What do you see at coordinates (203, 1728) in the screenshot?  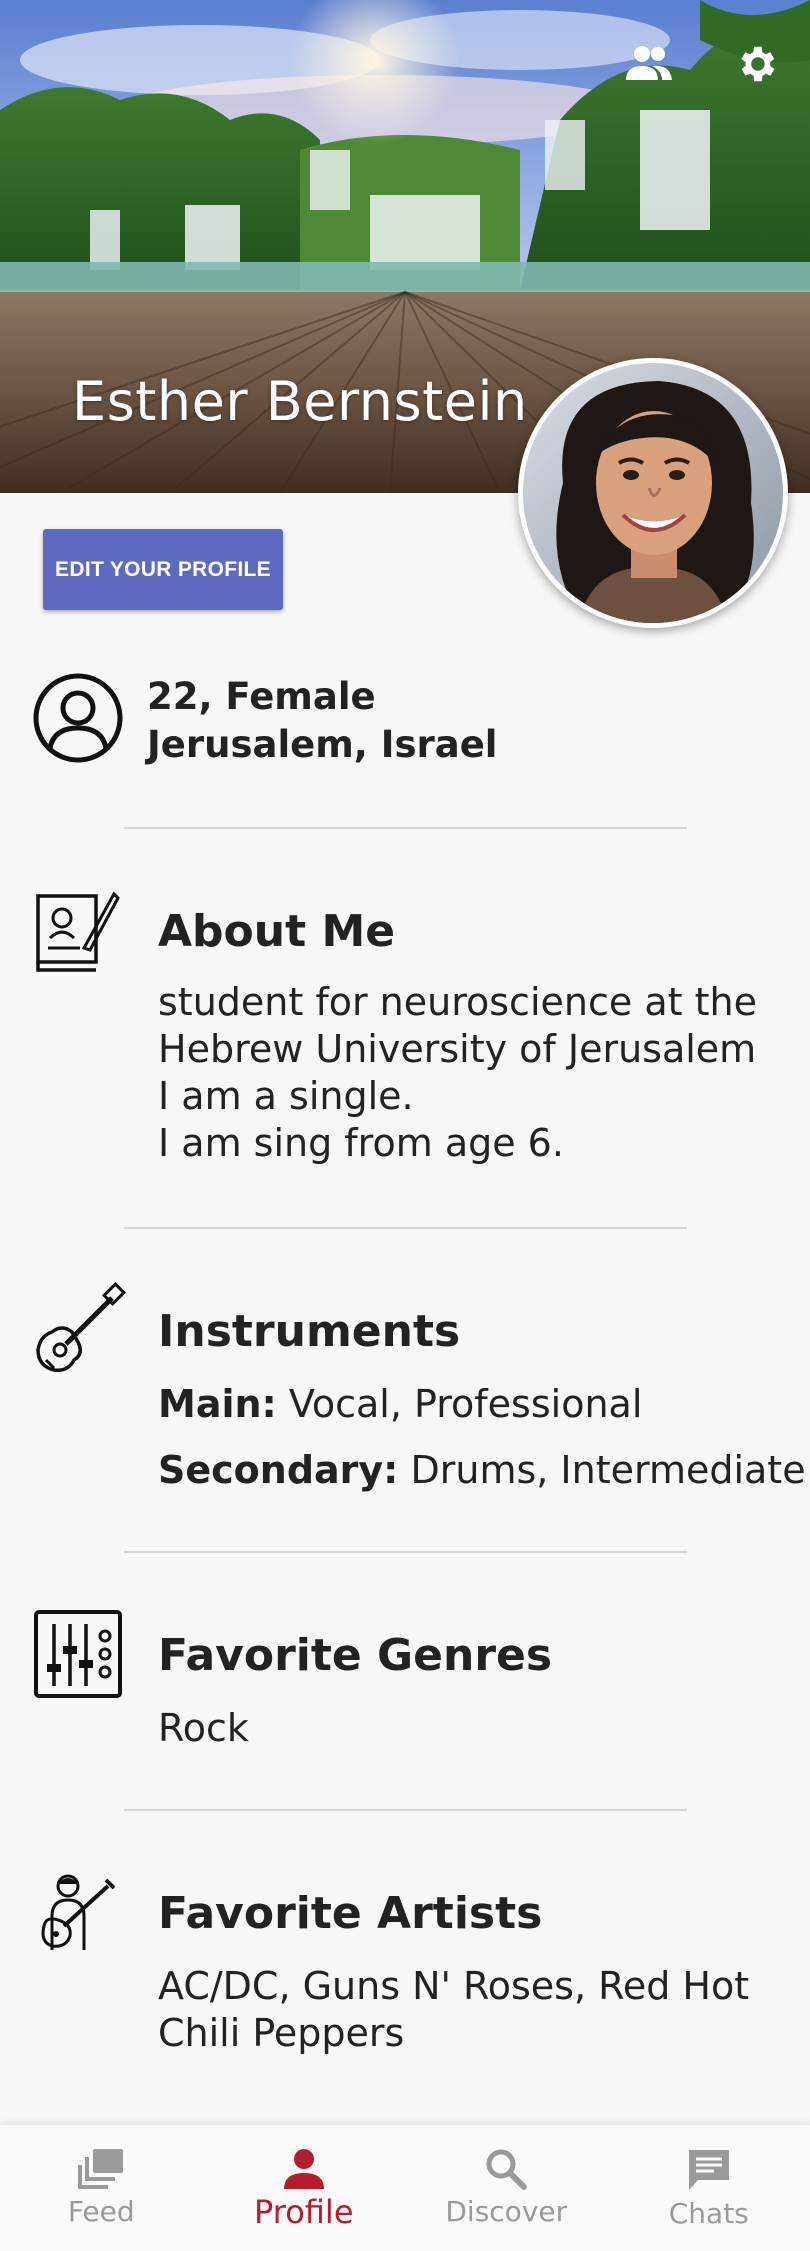 I see `genres-value: Rock` at bounding box center [203, 1728].